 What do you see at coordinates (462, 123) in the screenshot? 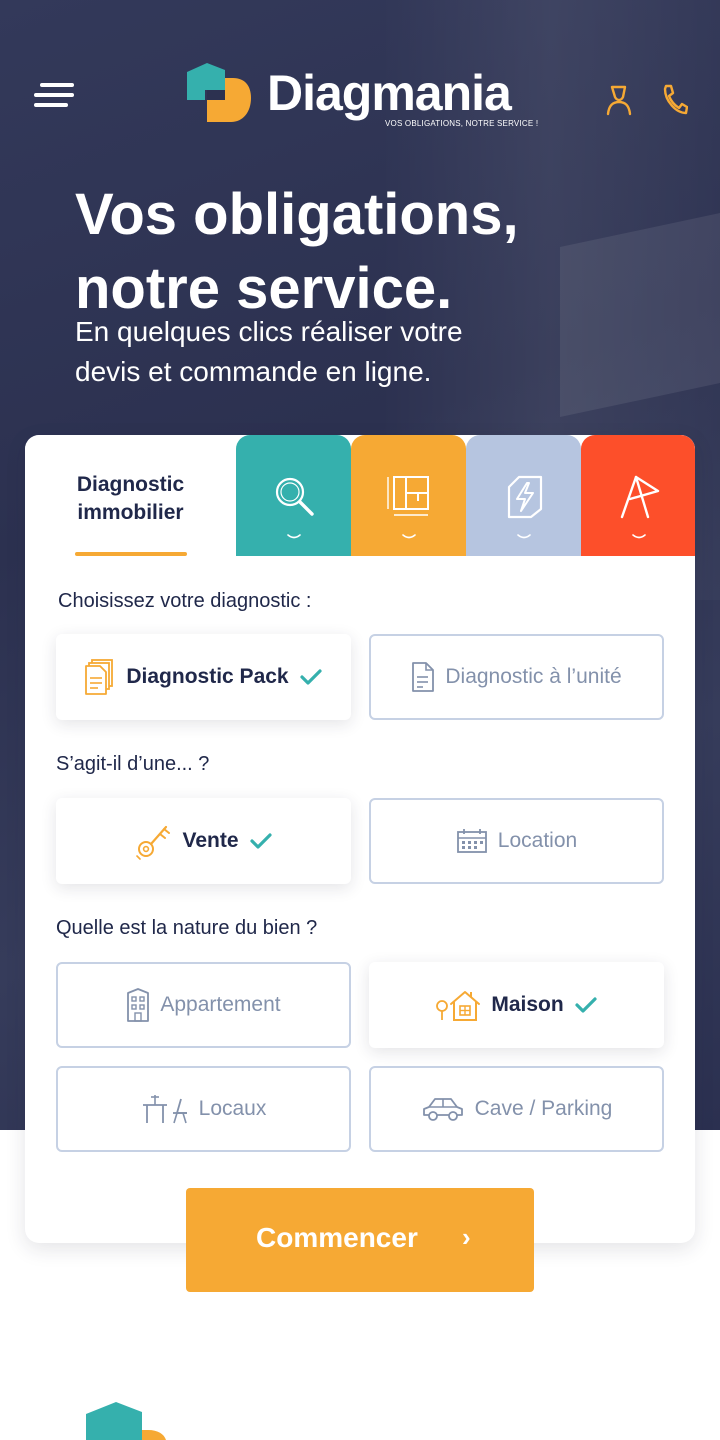
I see `logo-tagline: VOS OBLIGATIONS, NOTRE SERVICE !` at bounding box center [462, 123].